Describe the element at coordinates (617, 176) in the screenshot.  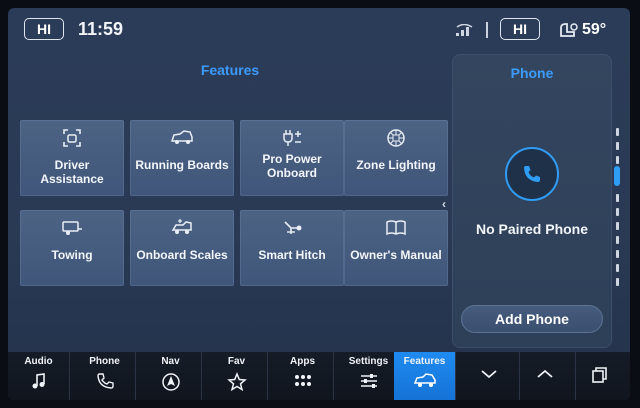
I see `scroll-thumb` at that location.